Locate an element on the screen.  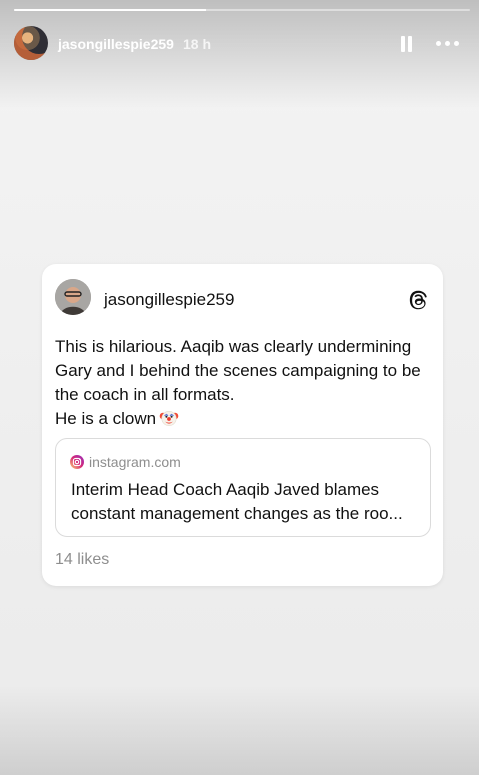
threads-icon is located at coordinates (418, 300).